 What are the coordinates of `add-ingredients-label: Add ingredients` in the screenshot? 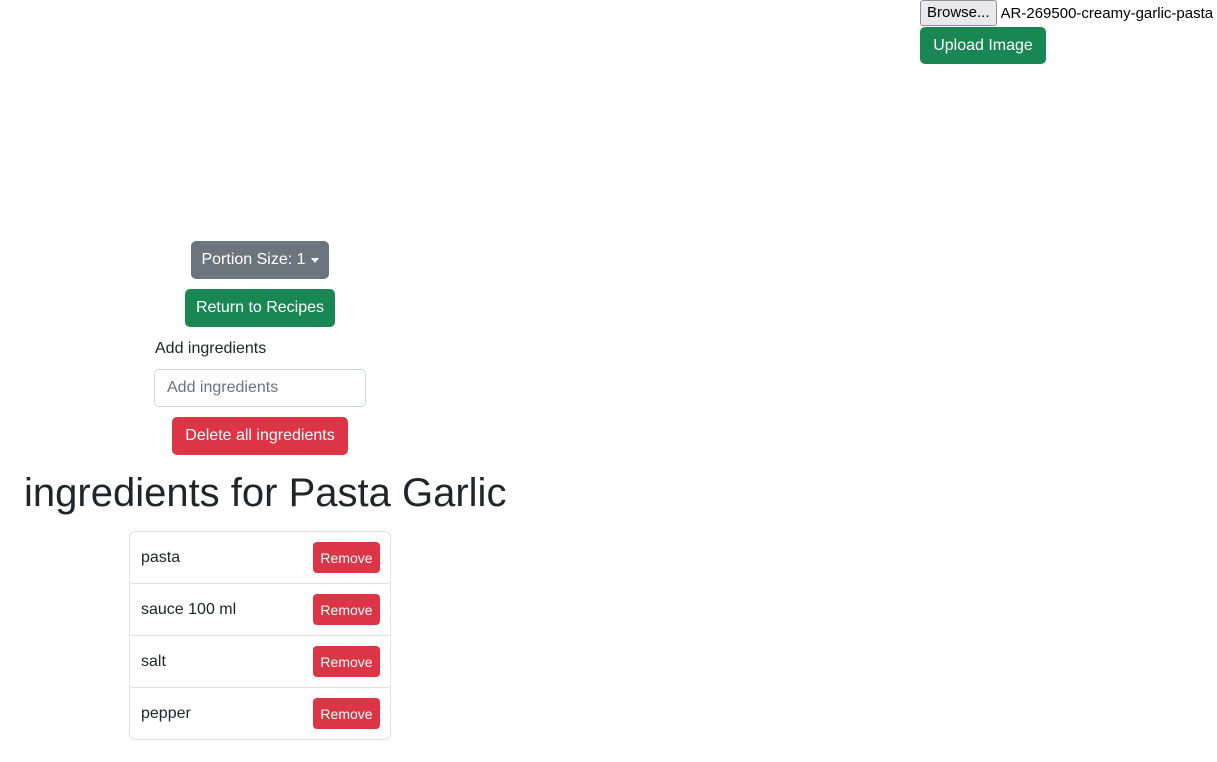 It's located at (211, 348).